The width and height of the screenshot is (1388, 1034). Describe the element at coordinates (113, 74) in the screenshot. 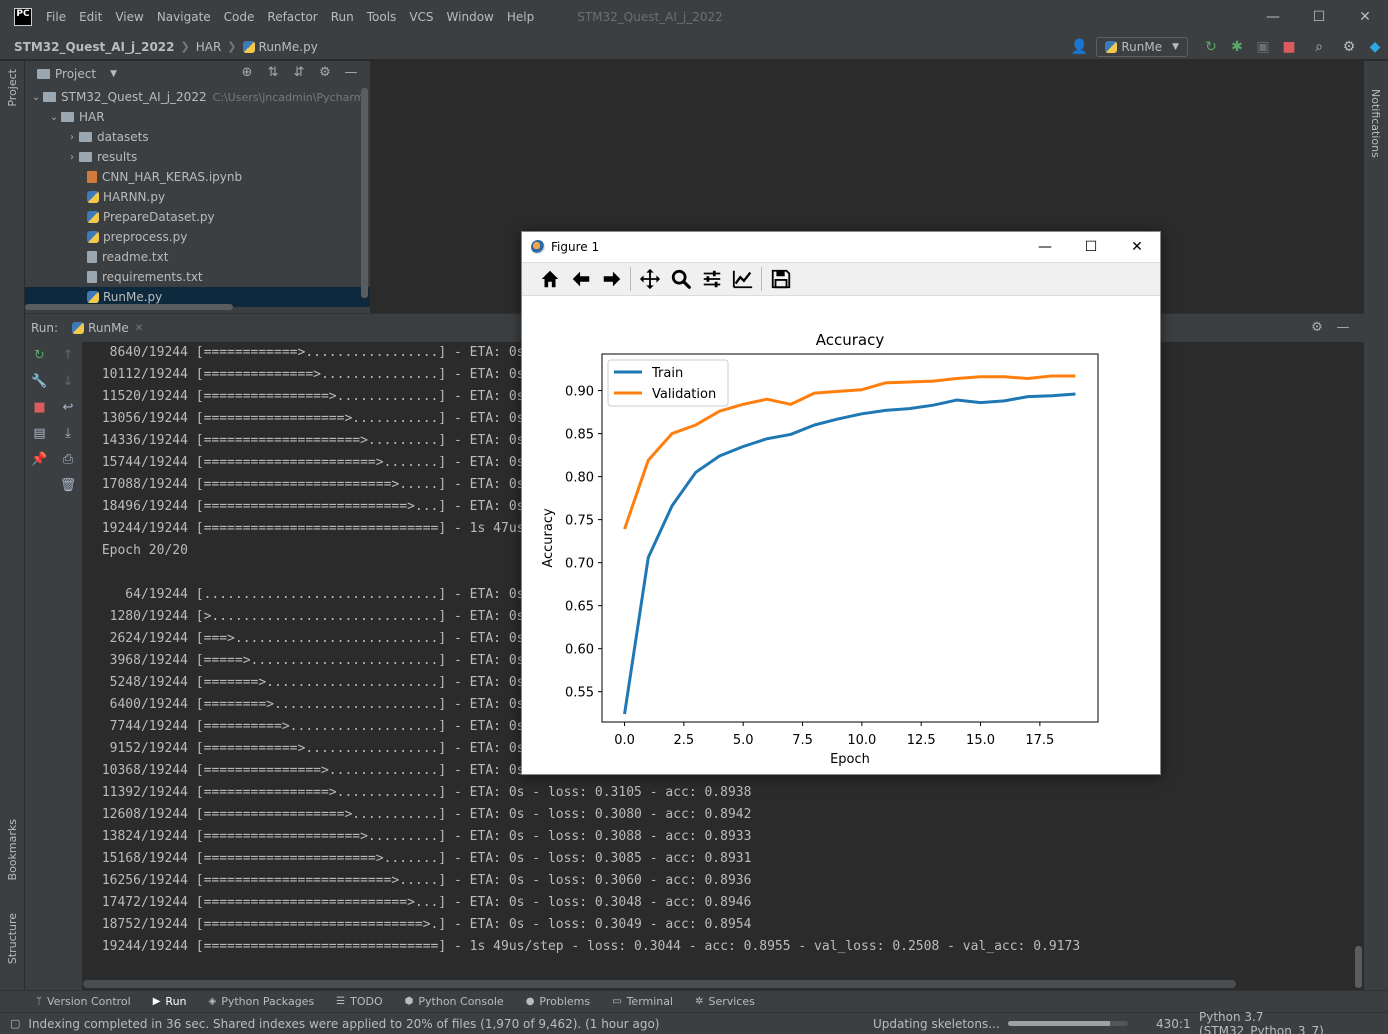

I see `chevron-down-icon: ▼` at that location.